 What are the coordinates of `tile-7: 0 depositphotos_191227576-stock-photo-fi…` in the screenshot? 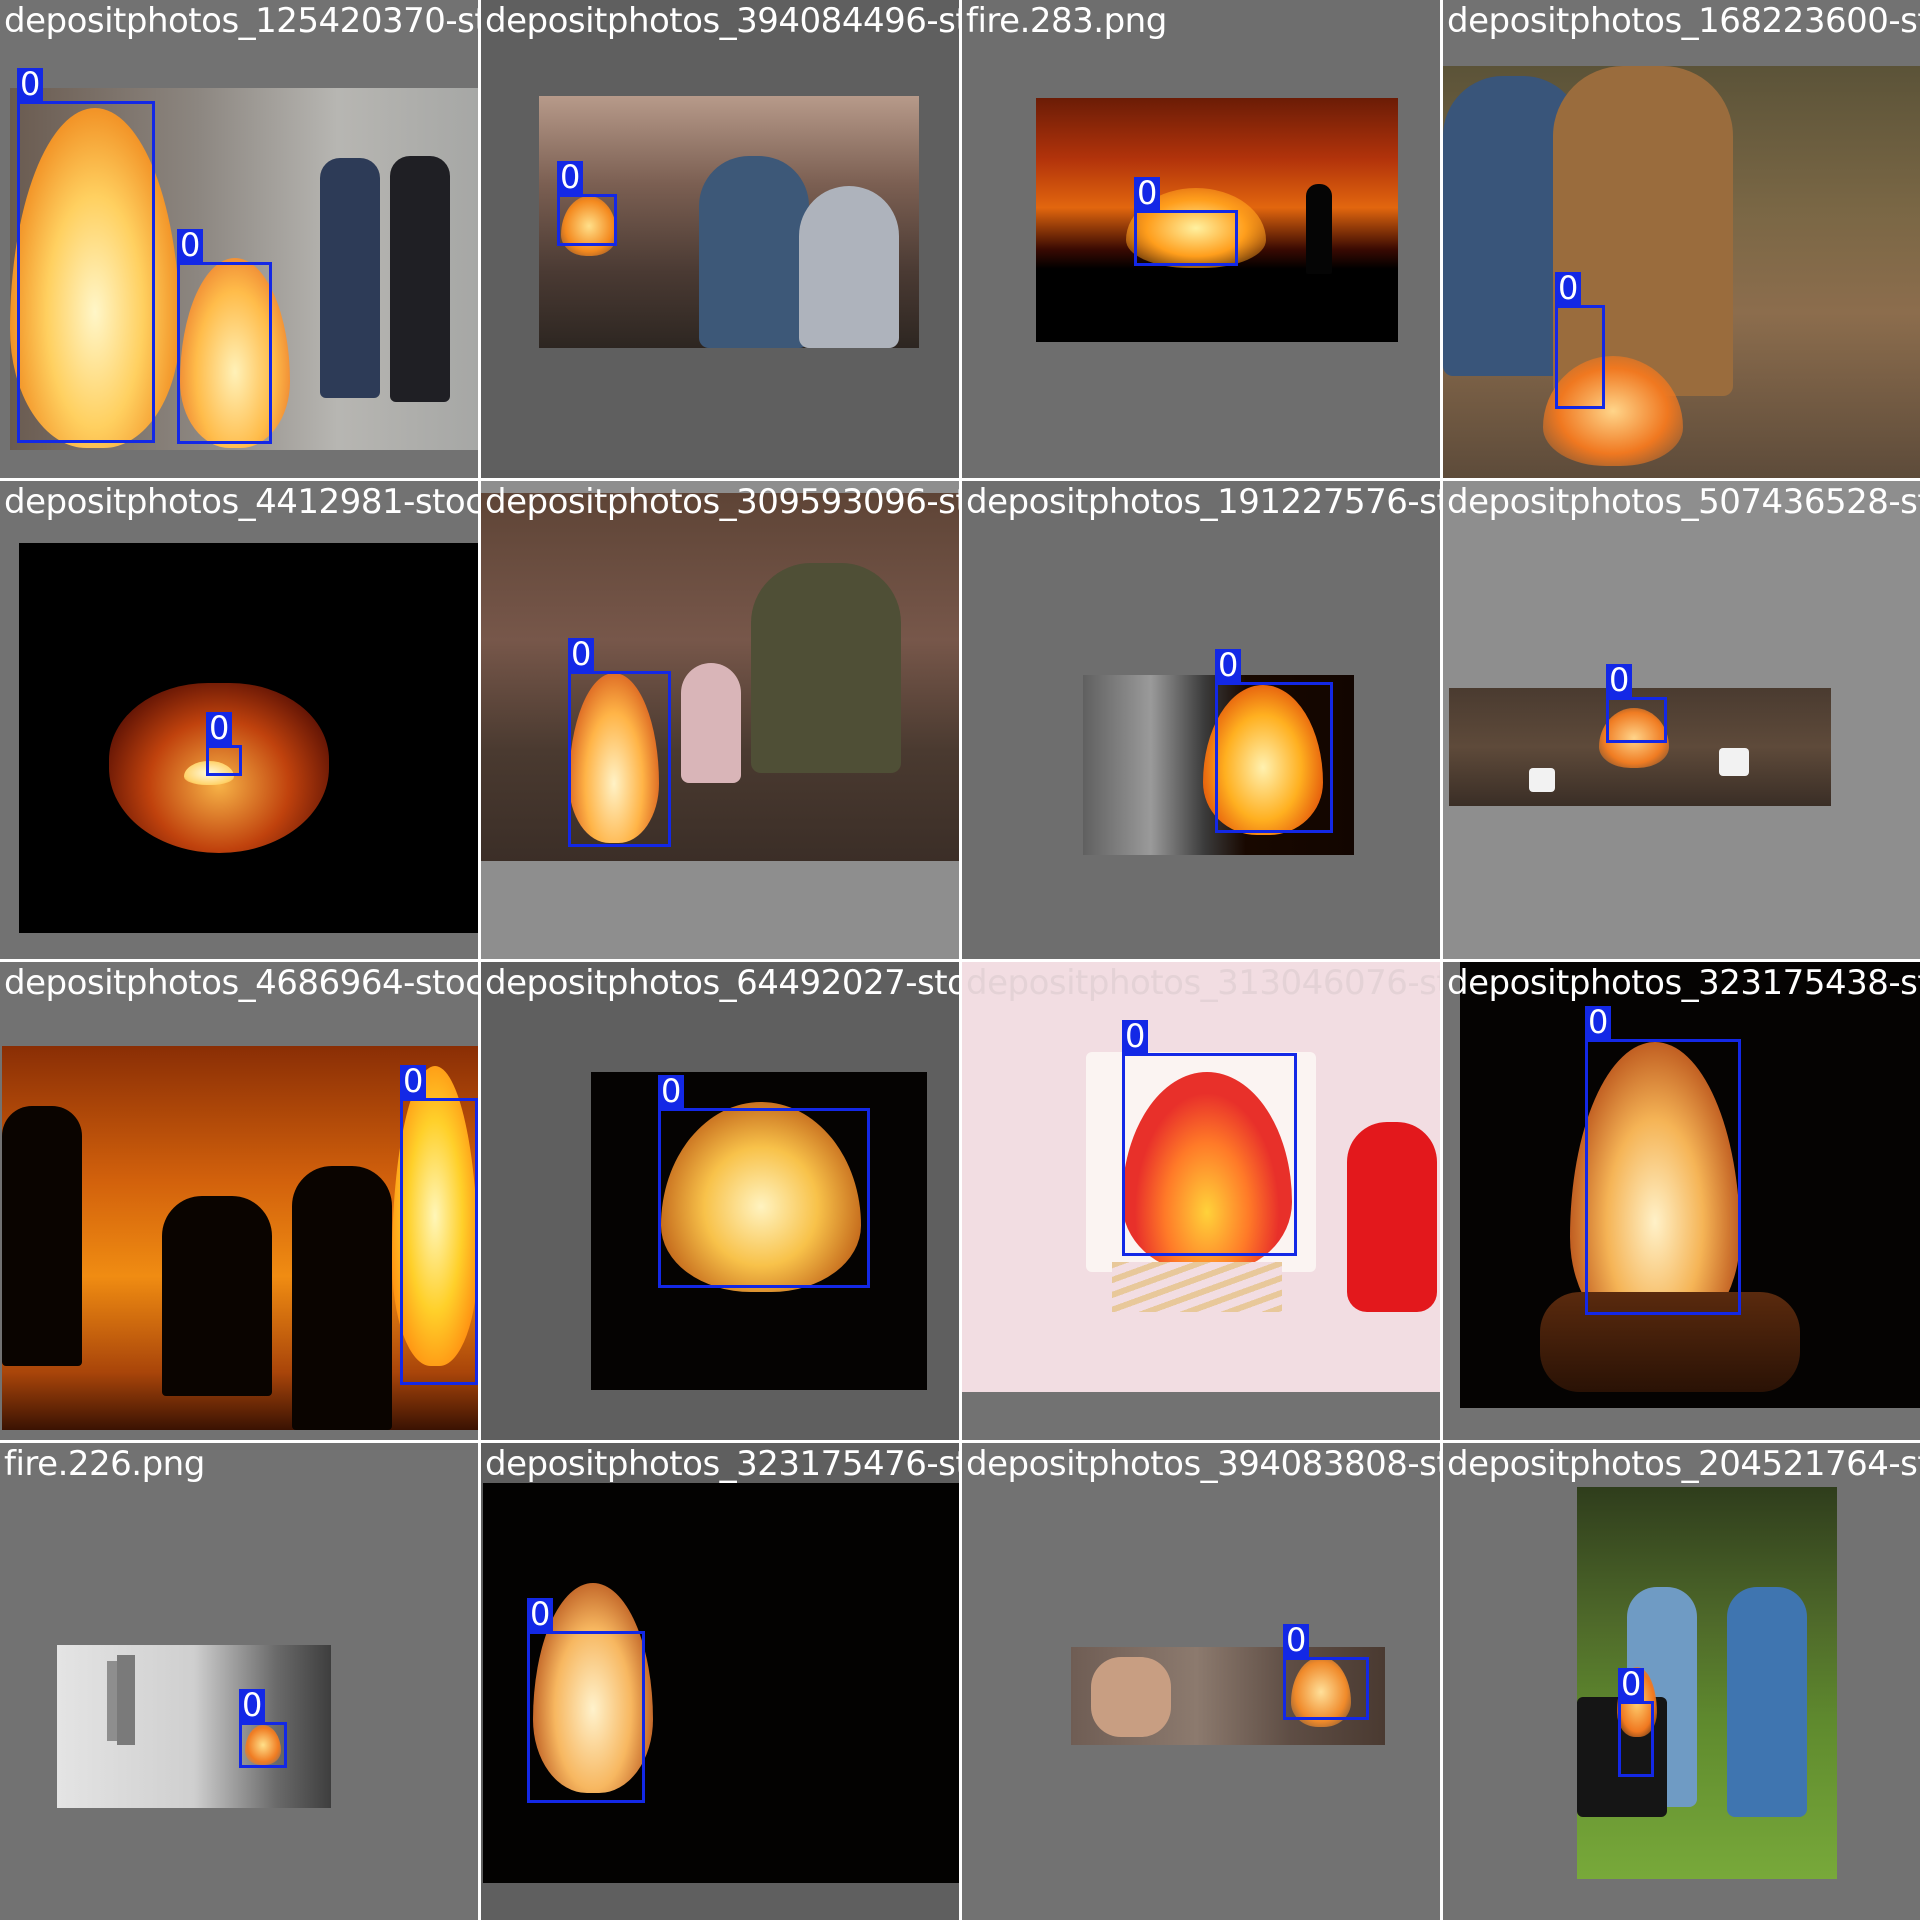 It's located at (1201, 720).